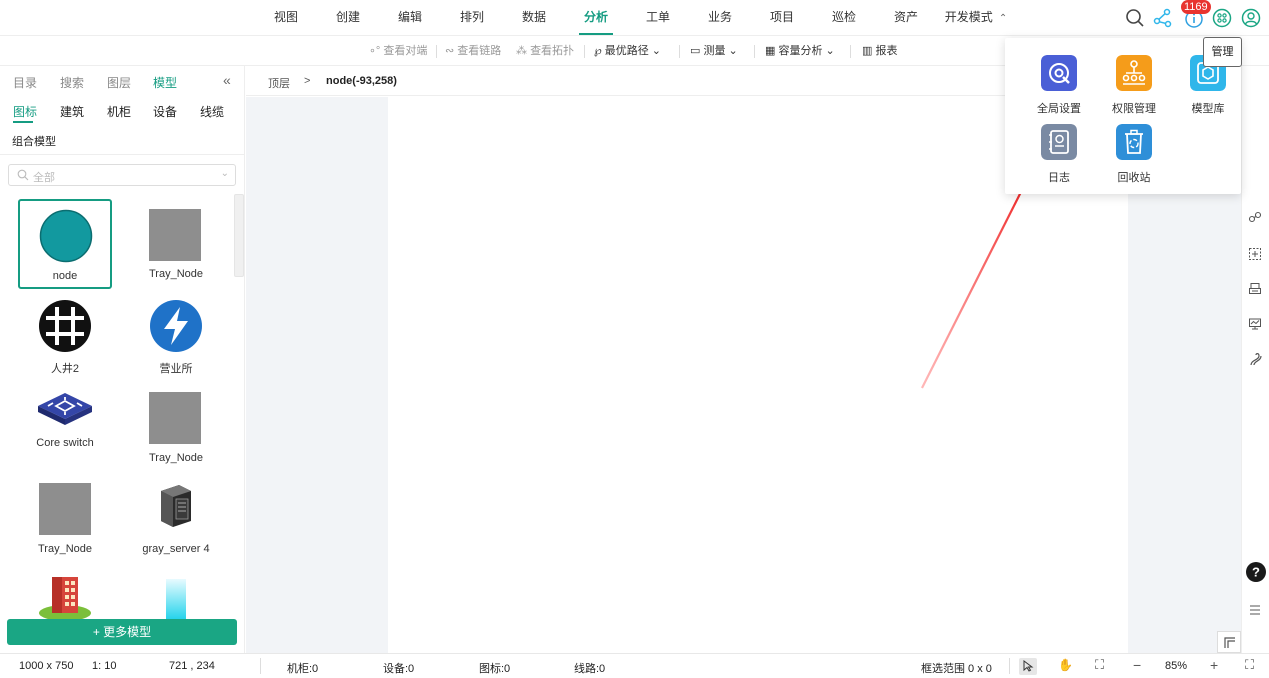  What do you see at coordinates (279, 83) in the screenshot?
I see `breadcrumb-root: 顶层` at bounding box center [279, 83].